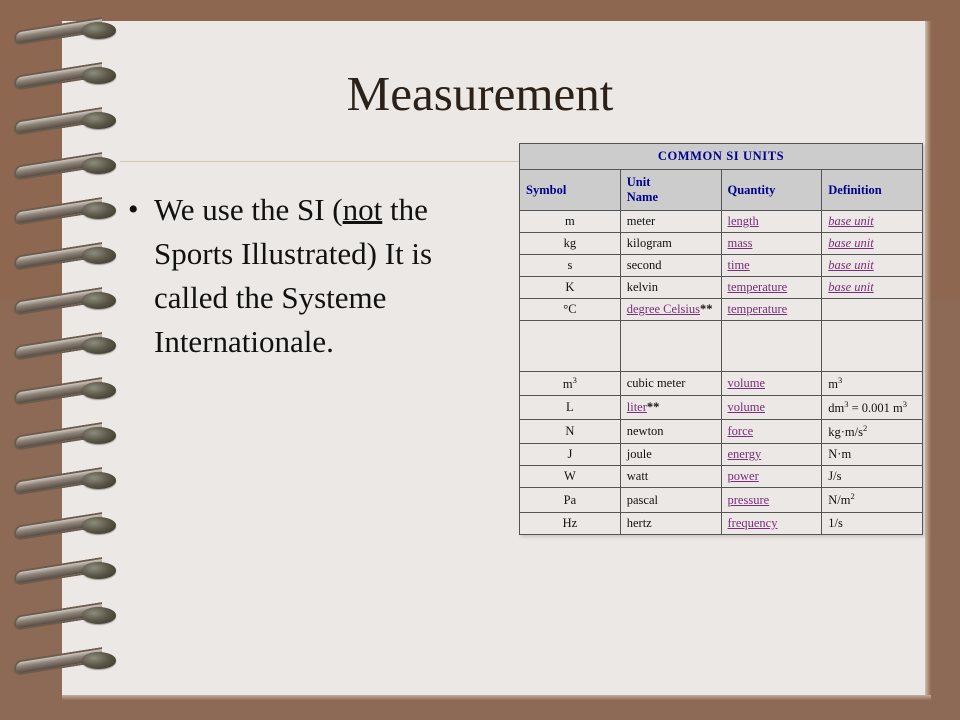 The height and width of the screenshot is (720, 960). I want to click on table-row: Lliter** volume dm3 = 0.001 m3, so click(721, 408).